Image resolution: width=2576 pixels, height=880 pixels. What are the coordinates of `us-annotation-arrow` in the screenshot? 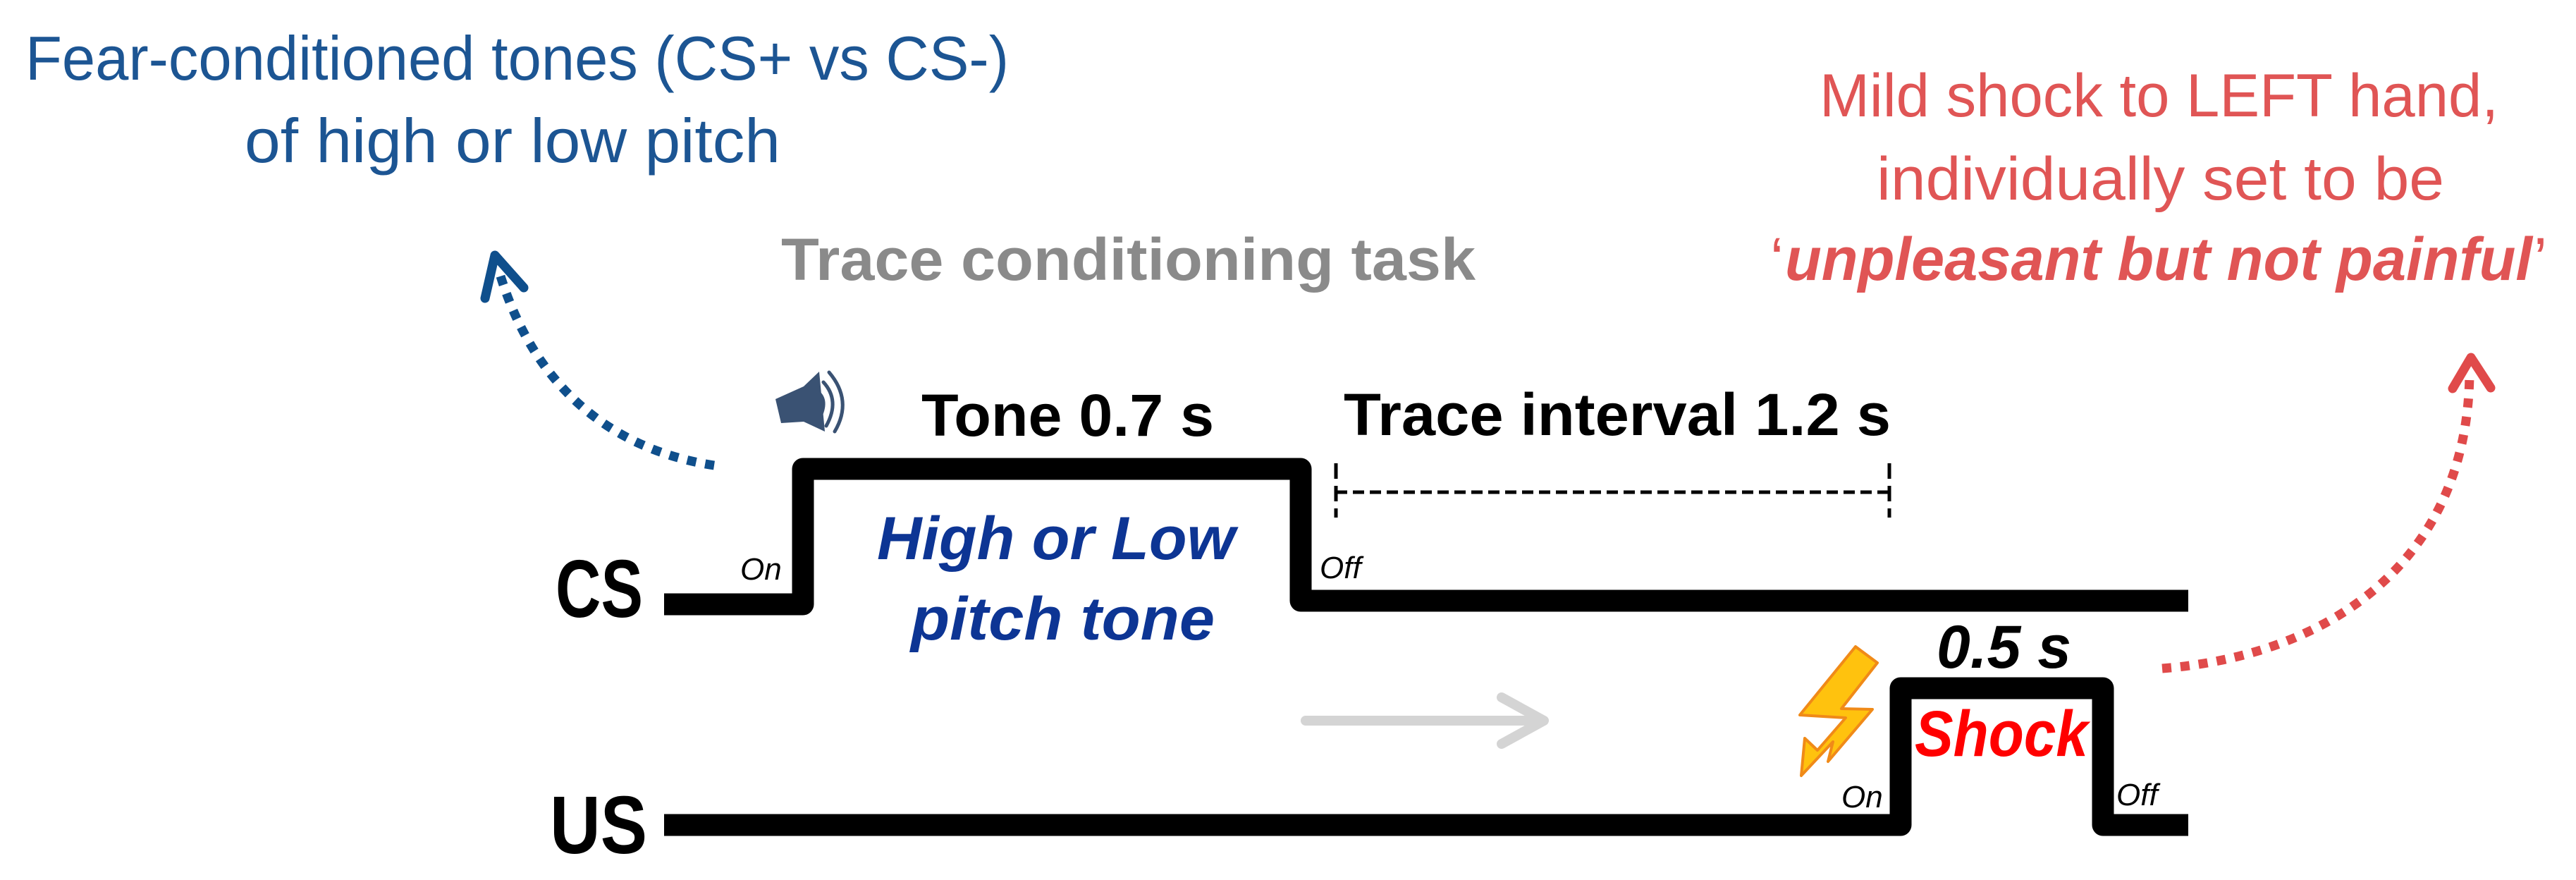 It's located at (2328, 513).